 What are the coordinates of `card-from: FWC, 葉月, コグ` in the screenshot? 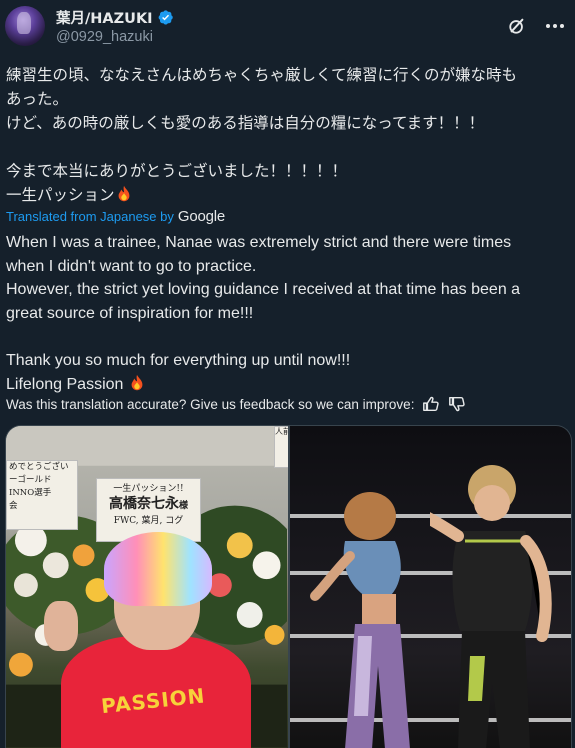 It's located at (148, 521).